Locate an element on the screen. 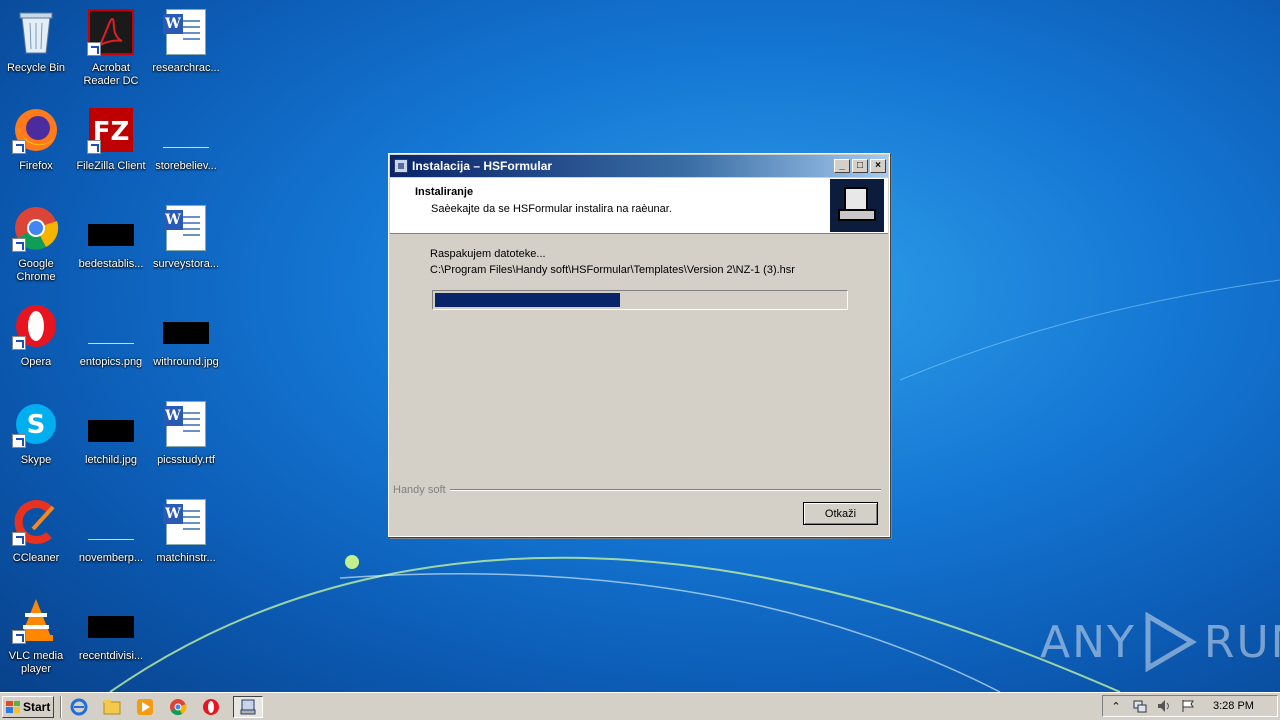  blank-file-icon is located at coordinates (186, 130).